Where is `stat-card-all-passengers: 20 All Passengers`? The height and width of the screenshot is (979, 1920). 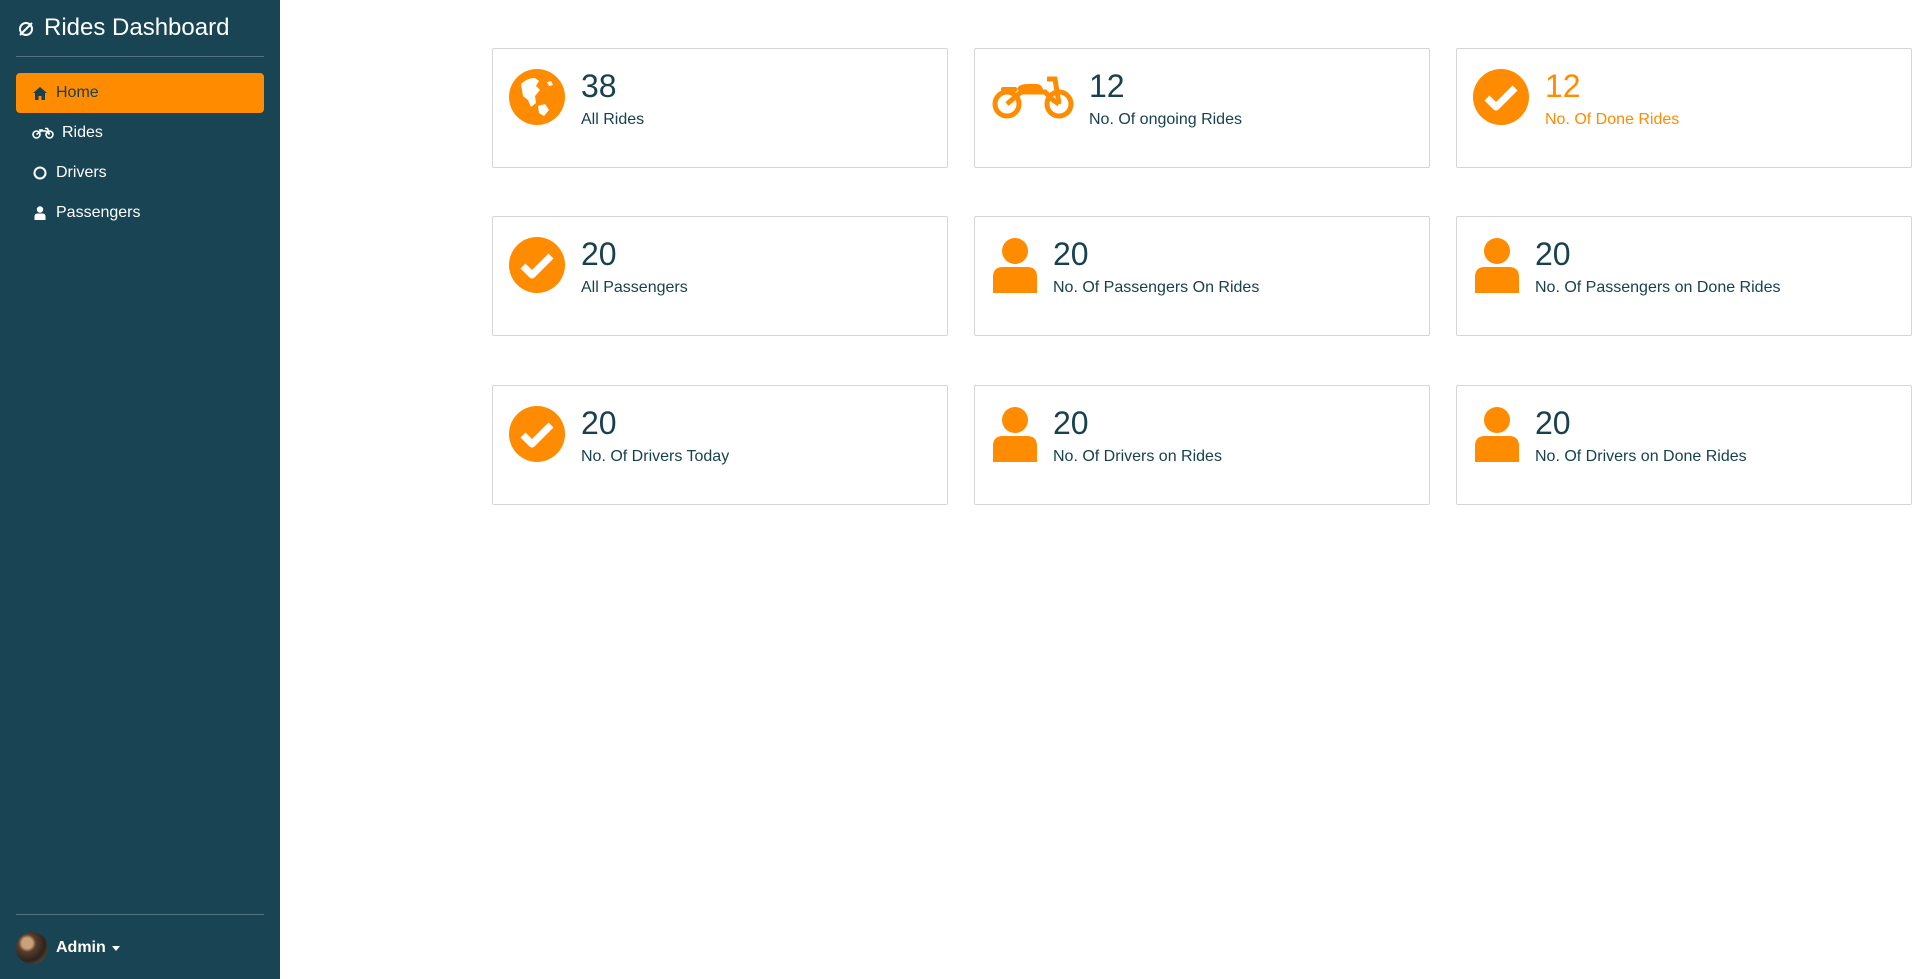 stat-card-all-passengers: 20 All Passengers is located at coordinates (720, 276).